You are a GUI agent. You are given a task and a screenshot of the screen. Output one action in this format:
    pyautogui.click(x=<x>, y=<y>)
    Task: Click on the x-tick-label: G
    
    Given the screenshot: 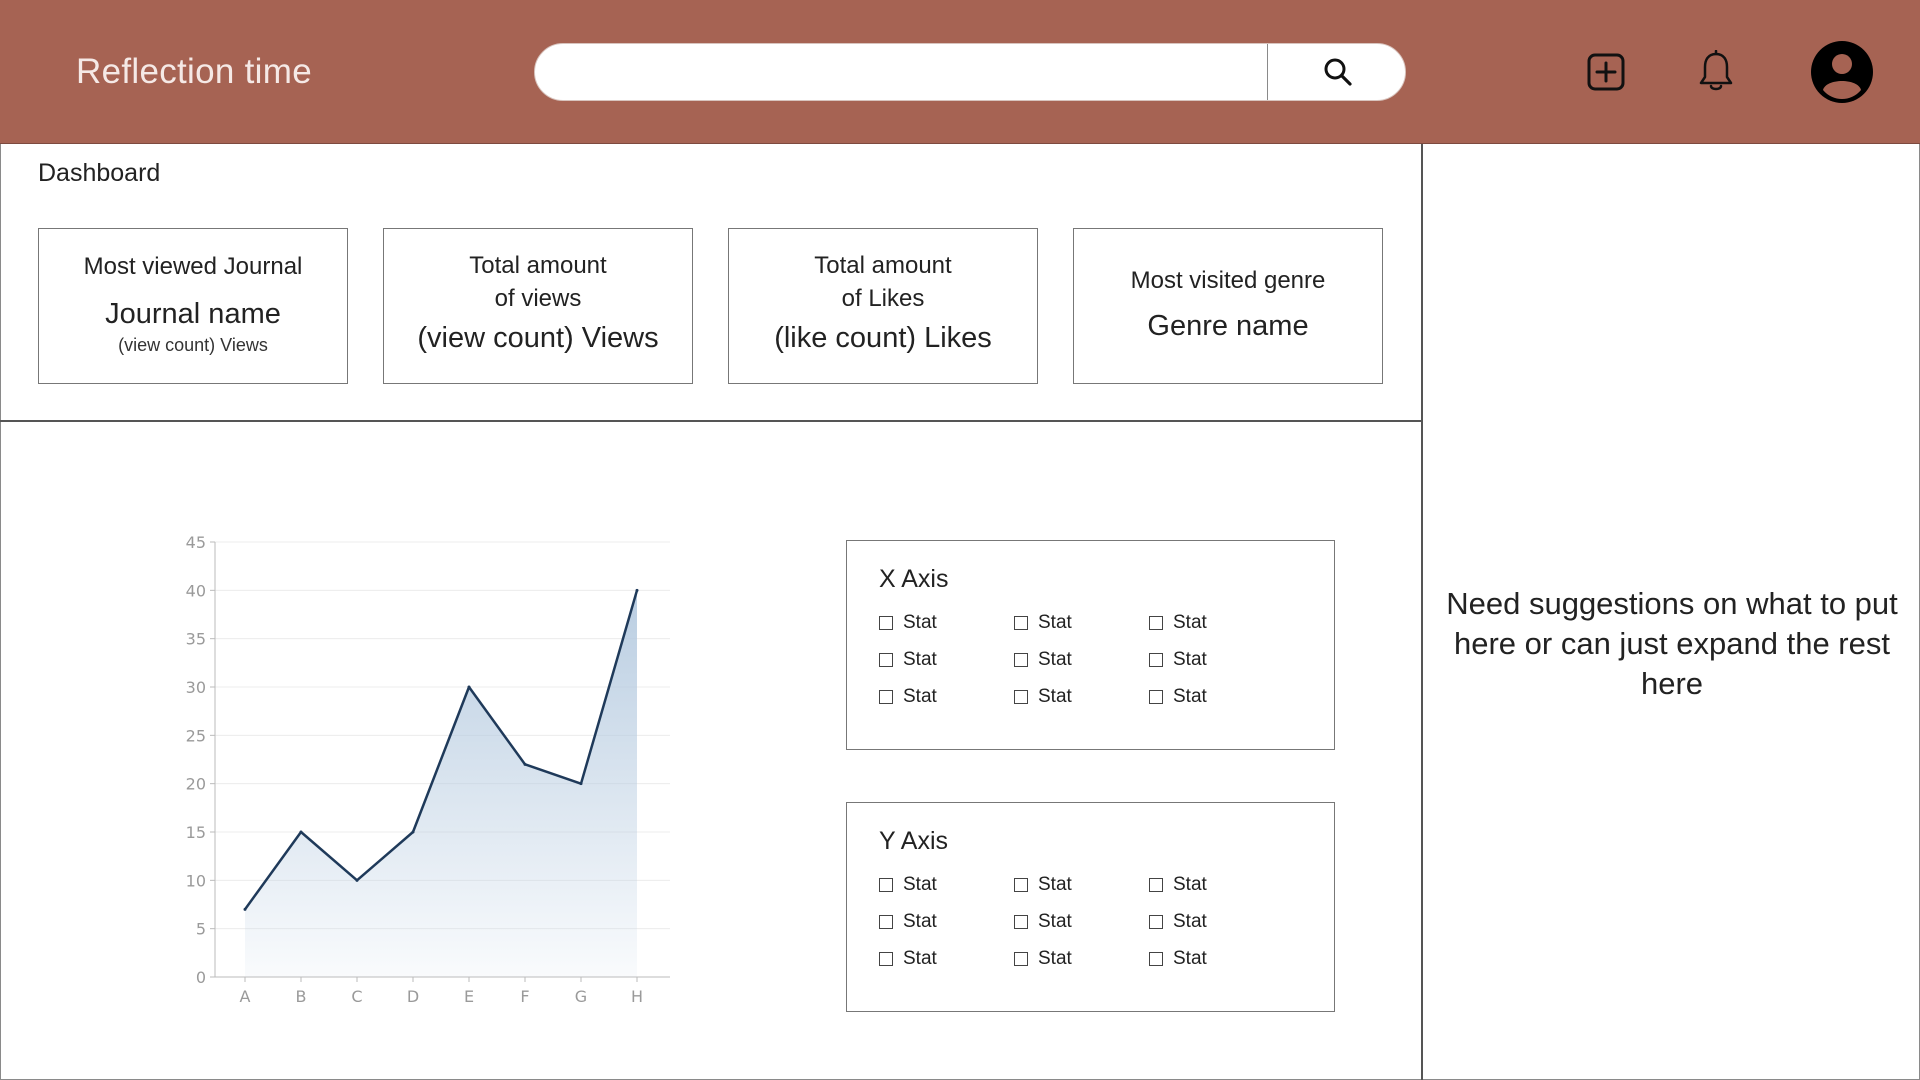 What is the action you would take?
    pyautogui.click(x=581, y=996)
    